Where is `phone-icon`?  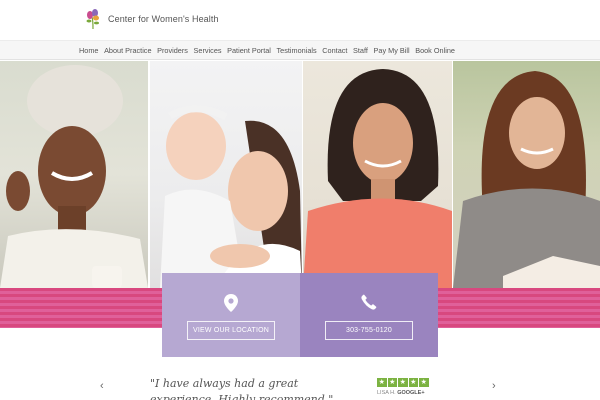
phone-icon is located at coordinates (369, 302).